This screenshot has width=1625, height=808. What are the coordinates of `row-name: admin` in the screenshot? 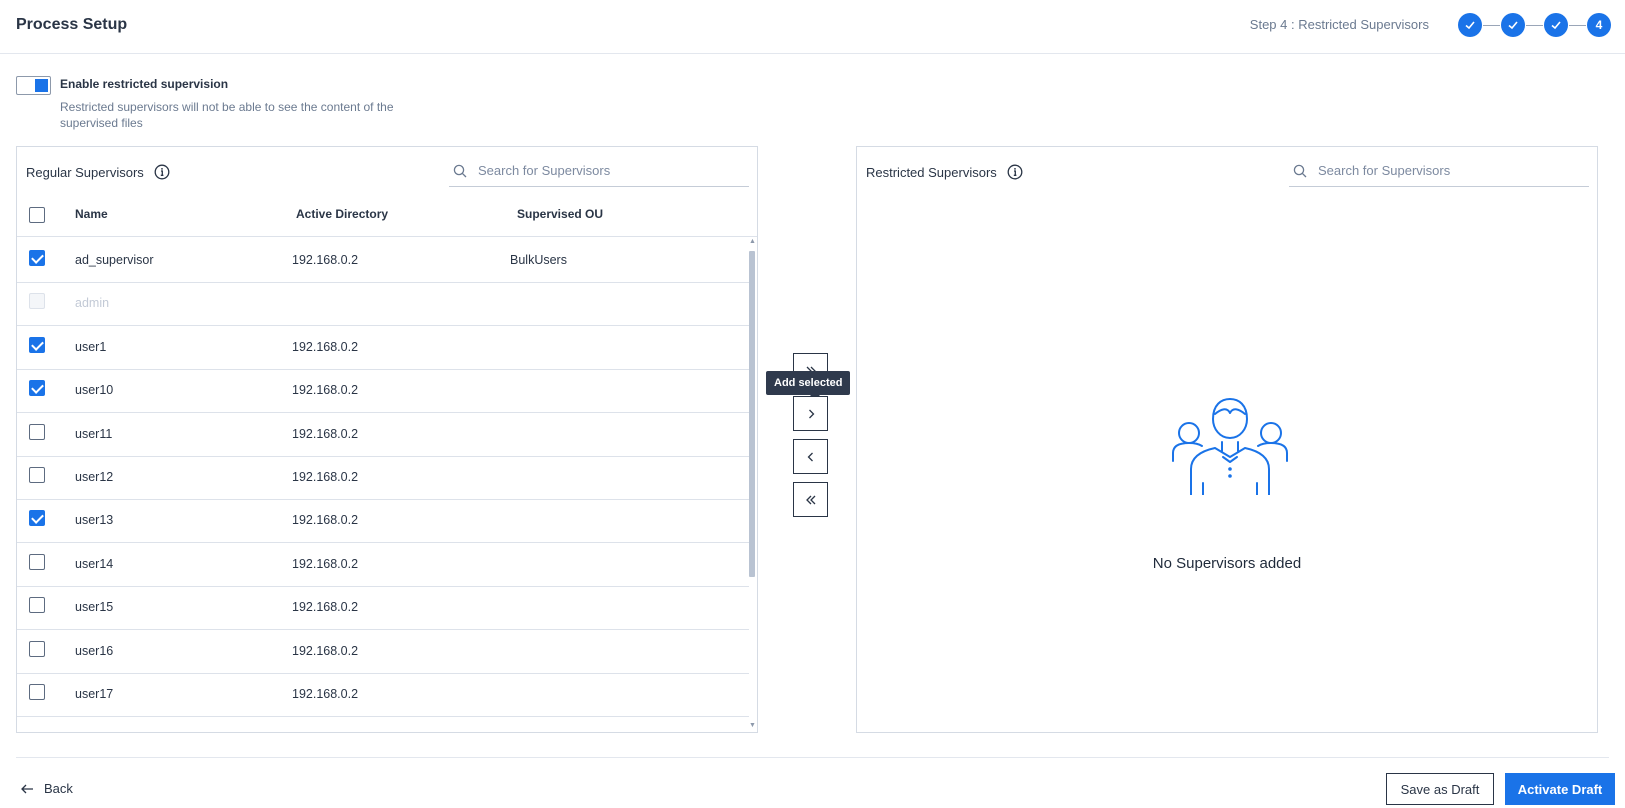 It's located at (92, 303).